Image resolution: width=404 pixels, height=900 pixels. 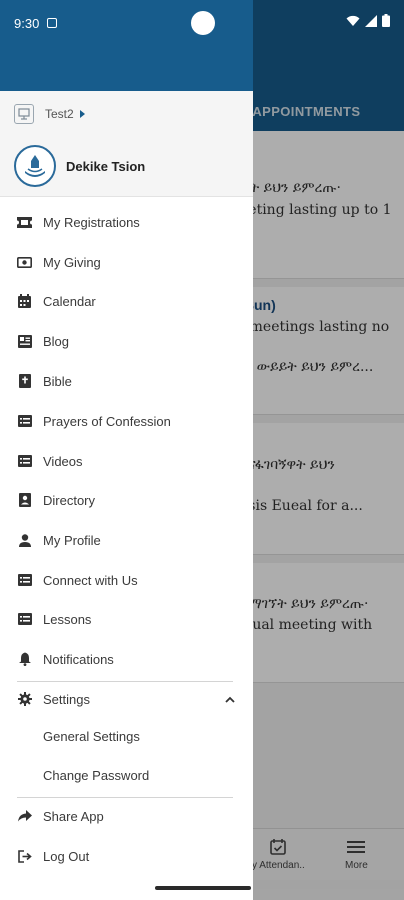 What do you see at coordinates (69, 500) in the screenshot?
I see `menu-item-label: Directory` at bounding box center [69, 500].